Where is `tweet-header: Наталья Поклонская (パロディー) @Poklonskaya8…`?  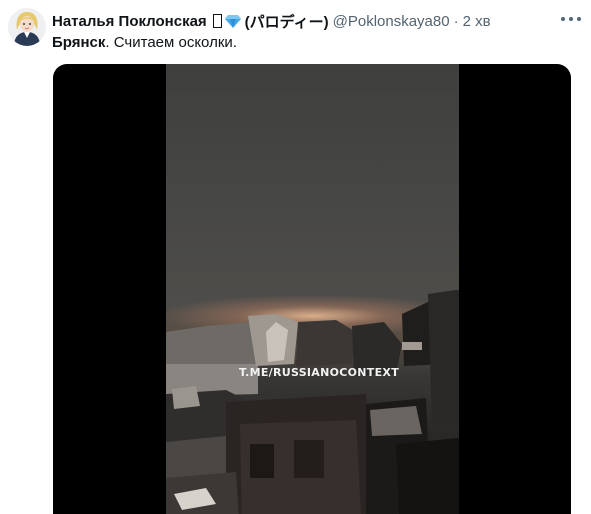 tweet-header: Наталья Поклонская (パロディー) @Poklonskaya8… is located at coordinates (306, 21).